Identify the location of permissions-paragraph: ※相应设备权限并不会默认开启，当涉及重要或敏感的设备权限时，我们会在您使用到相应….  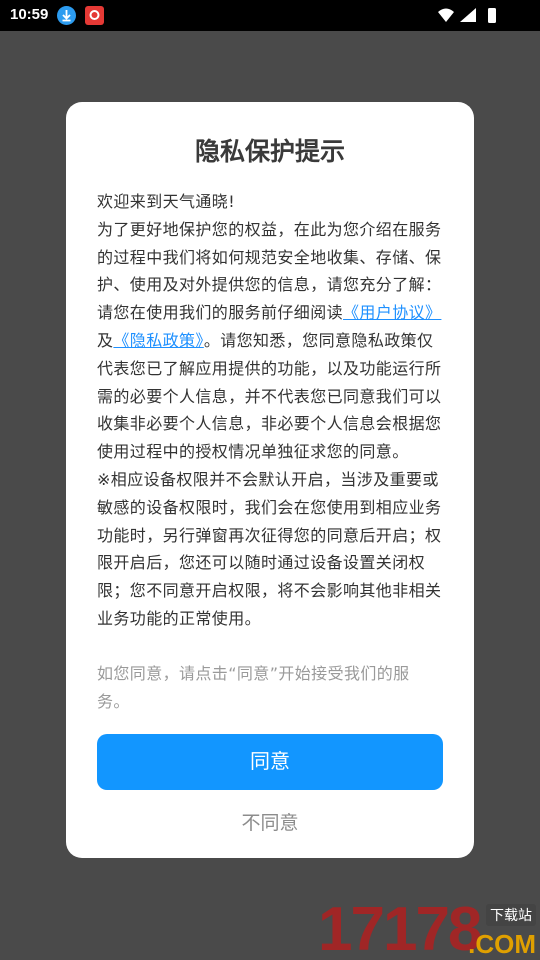
(269, 548).